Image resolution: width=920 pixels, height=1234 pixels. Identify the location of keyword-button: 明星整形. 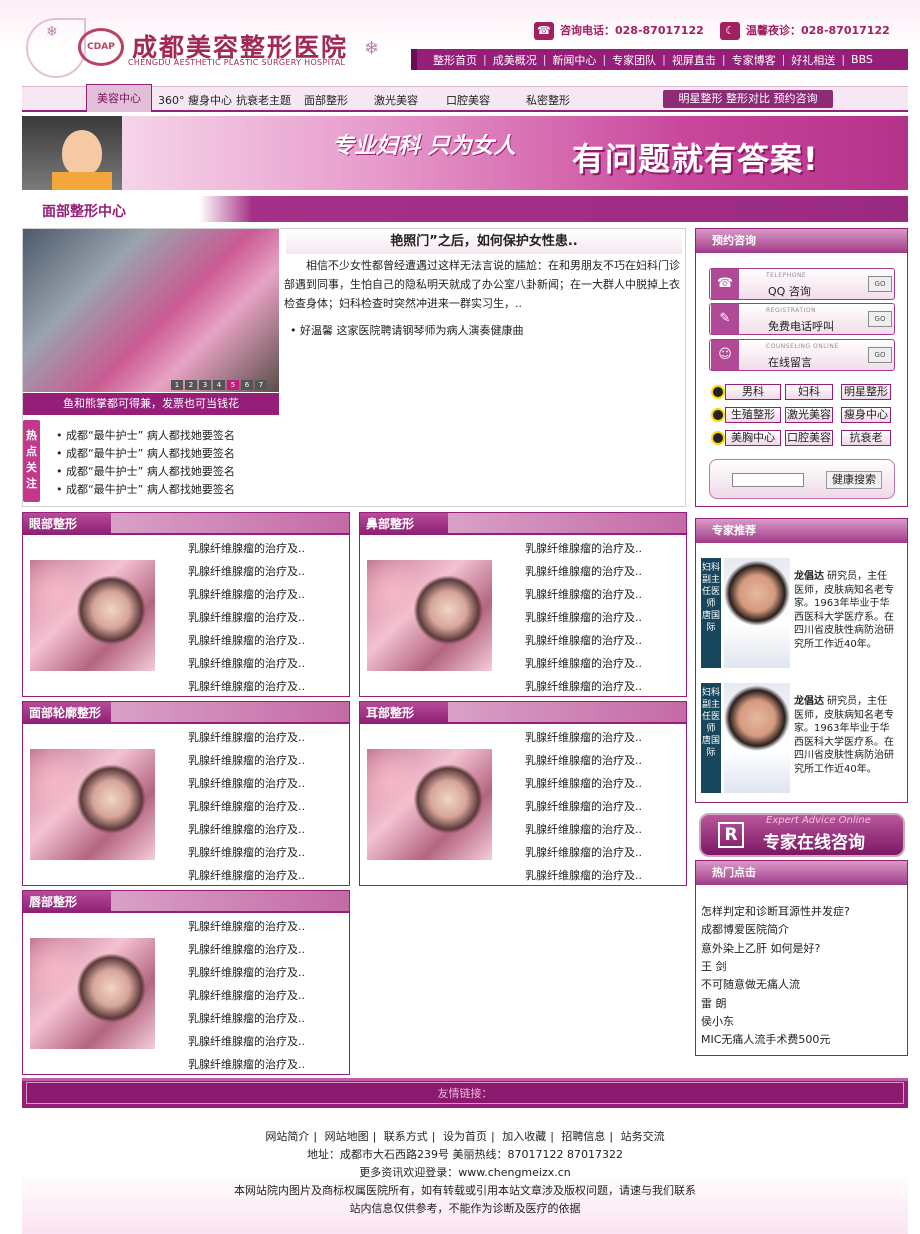
(866, 392).